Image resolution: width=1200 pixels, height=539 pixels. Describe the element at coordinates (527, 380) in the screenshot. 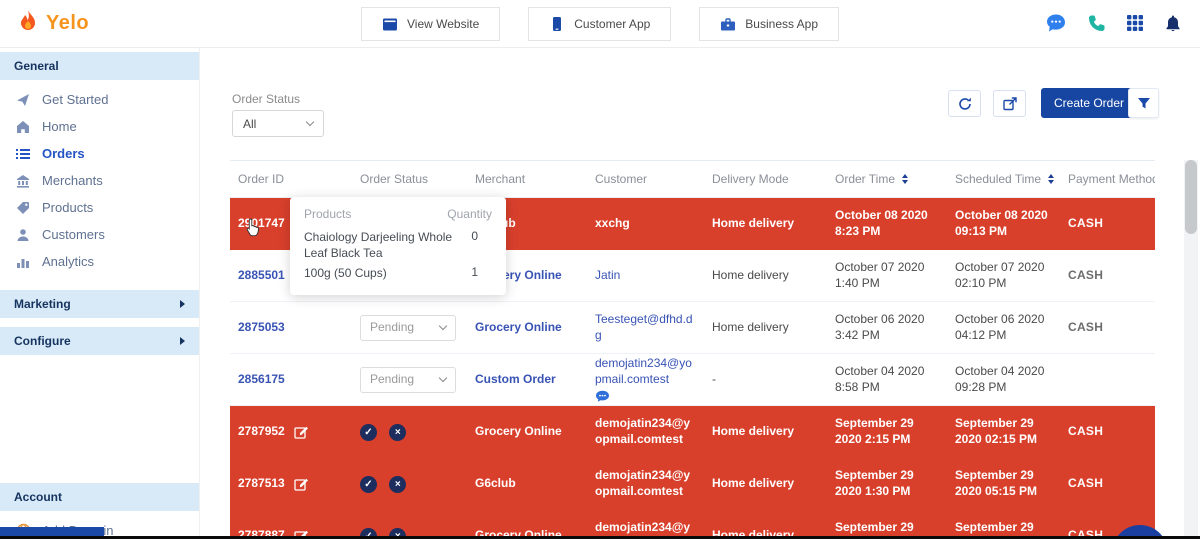

I see `merchant-cell: Custom Order` at that location.